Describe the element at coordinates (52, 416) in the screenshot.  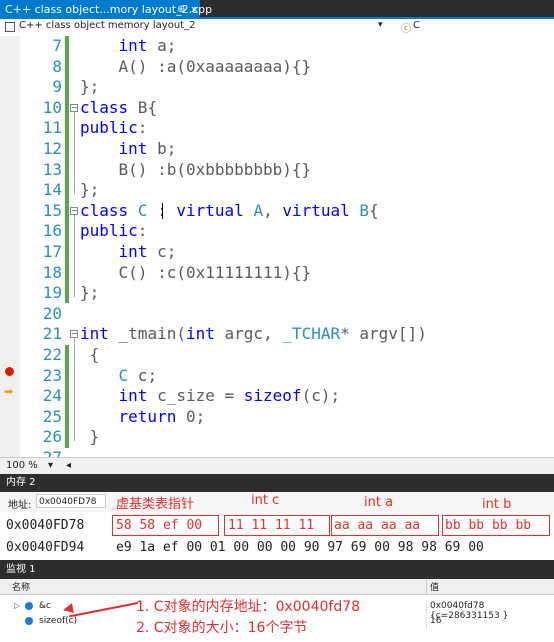
I see `line-number: 25` at that location.